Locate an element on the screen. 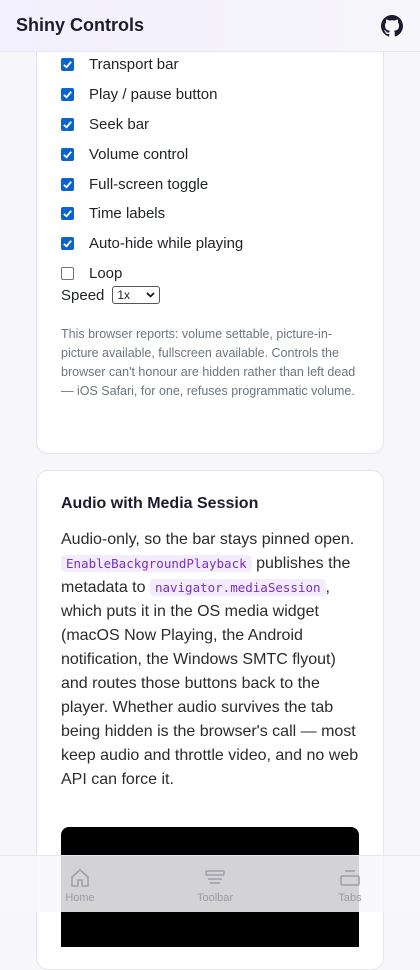  option-label: Play / pause button is located at coordinates (153, 95).